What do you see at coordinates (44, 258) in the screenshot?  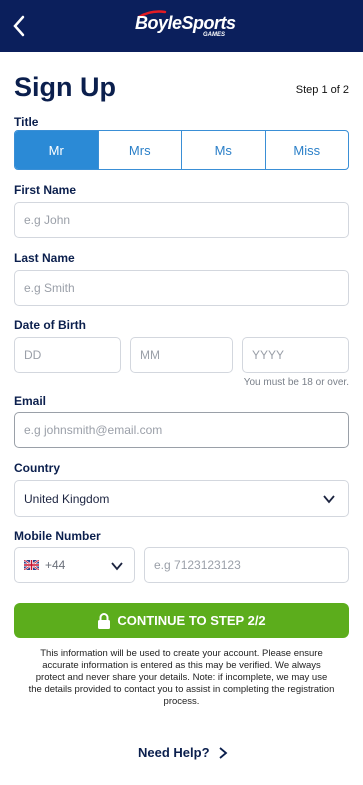 I see `last-name-label: Last Name` at bounding box center [44, 258].